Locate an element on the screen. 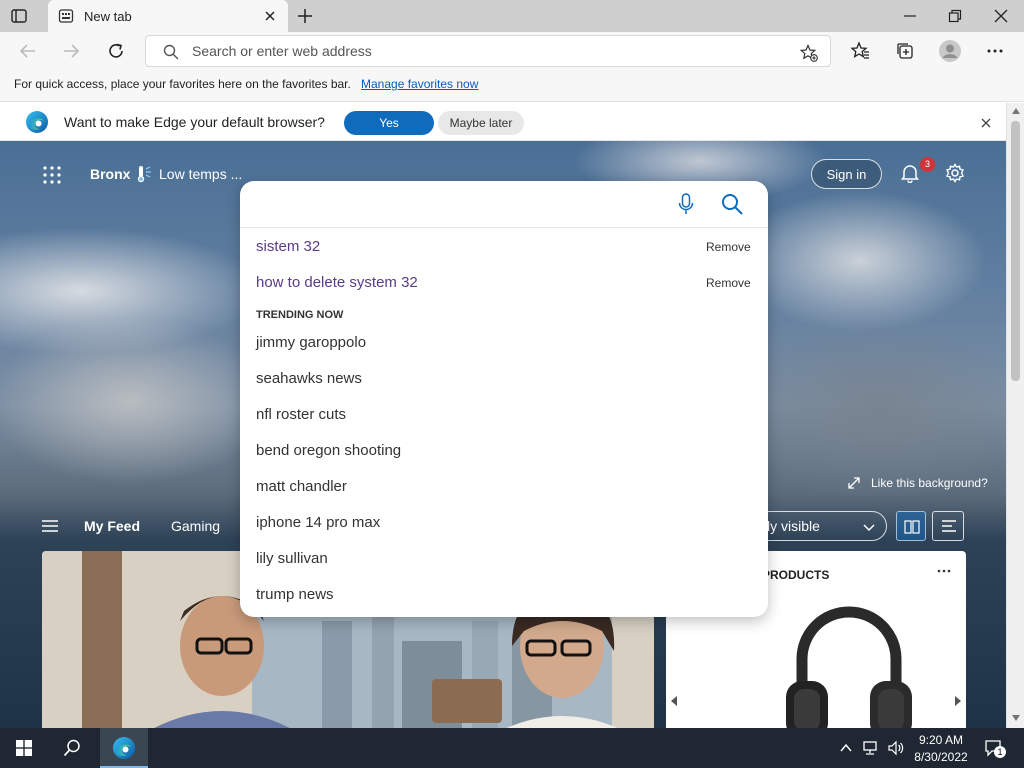 This screenshot has width=1024, height=768. sign-in-button: Sign in is located at coordinates (846, 174).